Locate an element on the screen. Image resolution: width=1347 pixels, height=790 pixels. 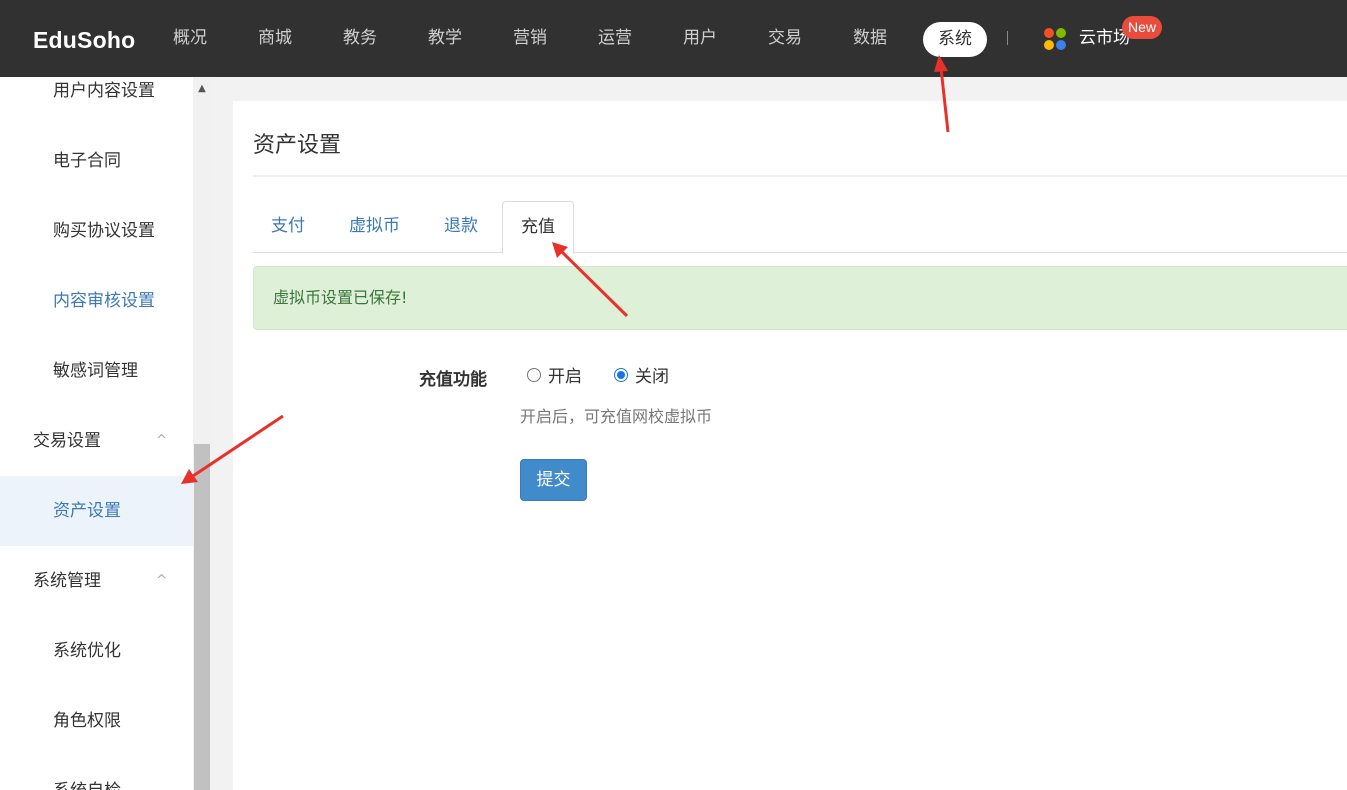
radio-checked-icon is located at coordinates (621, 375).